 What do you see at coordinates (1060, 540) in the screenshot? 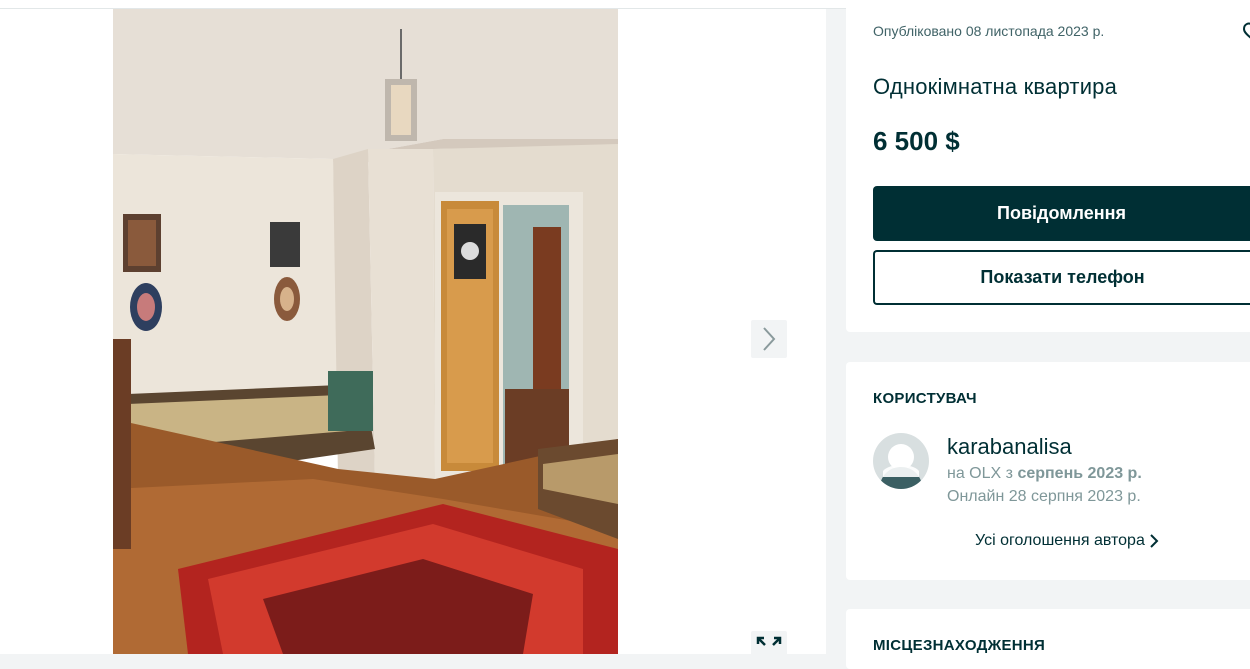
I see `all-author-ads-label: Усі оголошення автора` at bounding box center [1060, 540].